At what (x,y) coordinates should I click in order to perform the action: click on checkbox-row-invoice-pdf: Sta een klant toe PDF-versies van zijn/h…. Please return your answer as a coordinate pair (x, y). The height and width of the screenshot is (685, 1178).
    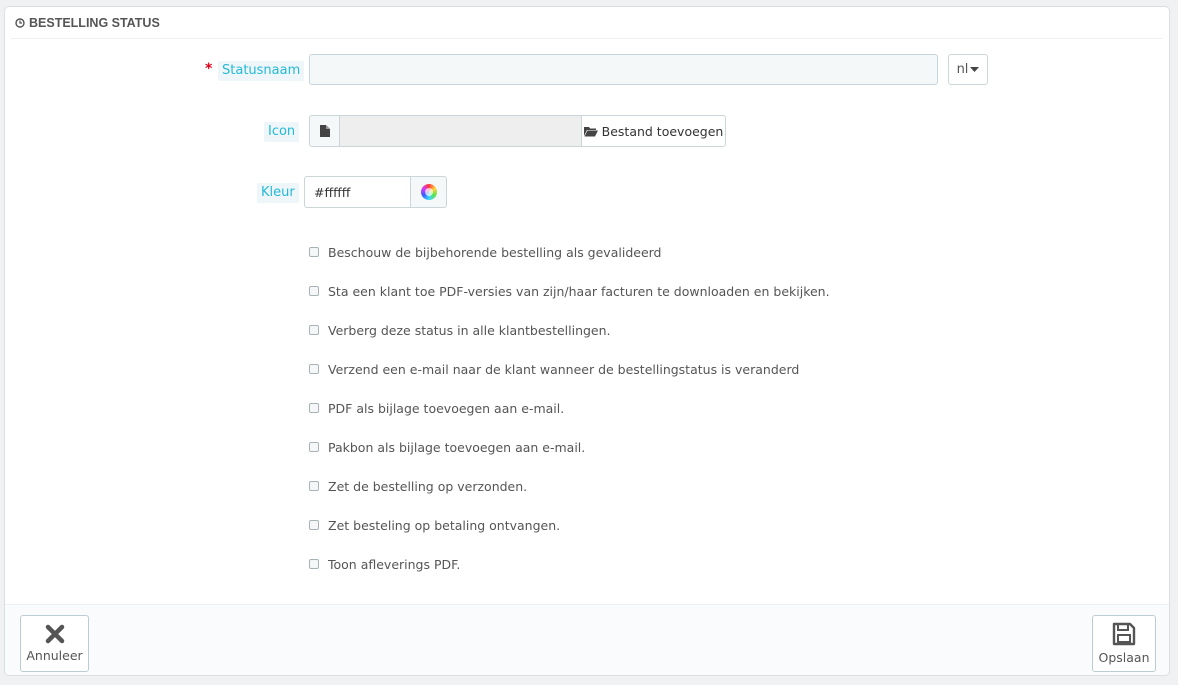
    Looking at the image, I should click on (569, 291).